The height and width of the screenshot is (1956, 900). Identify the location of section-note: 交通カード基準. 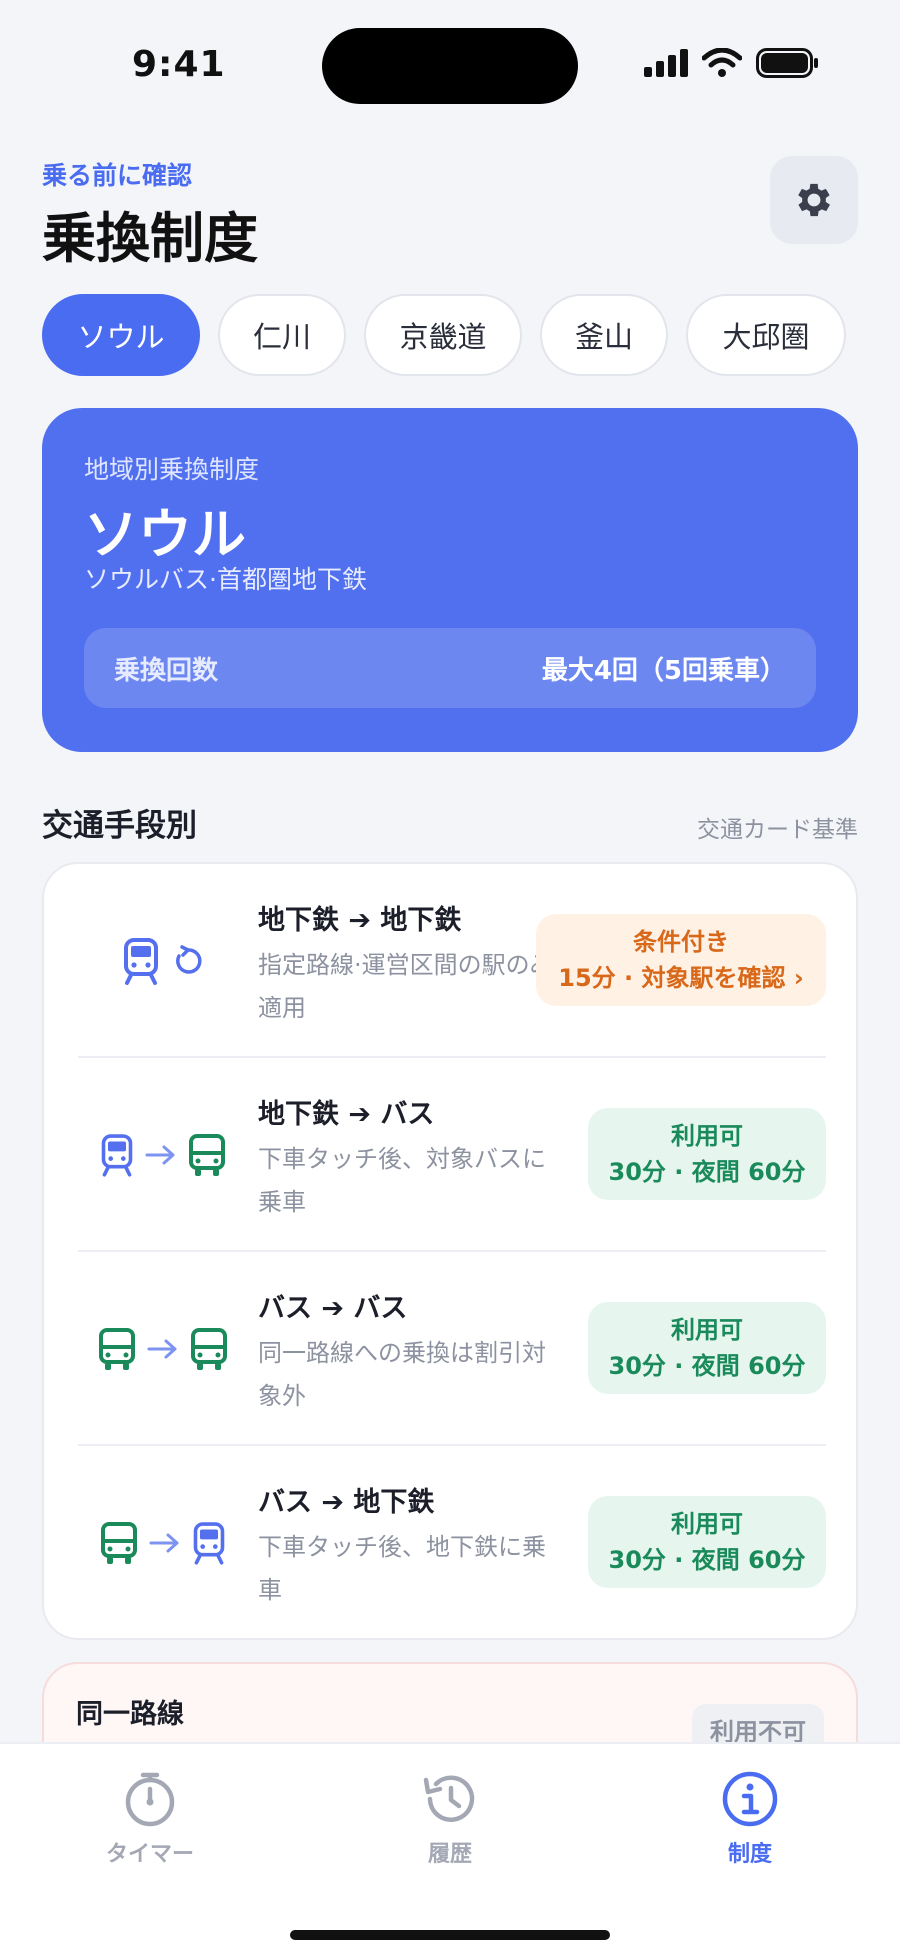
(777, 830).